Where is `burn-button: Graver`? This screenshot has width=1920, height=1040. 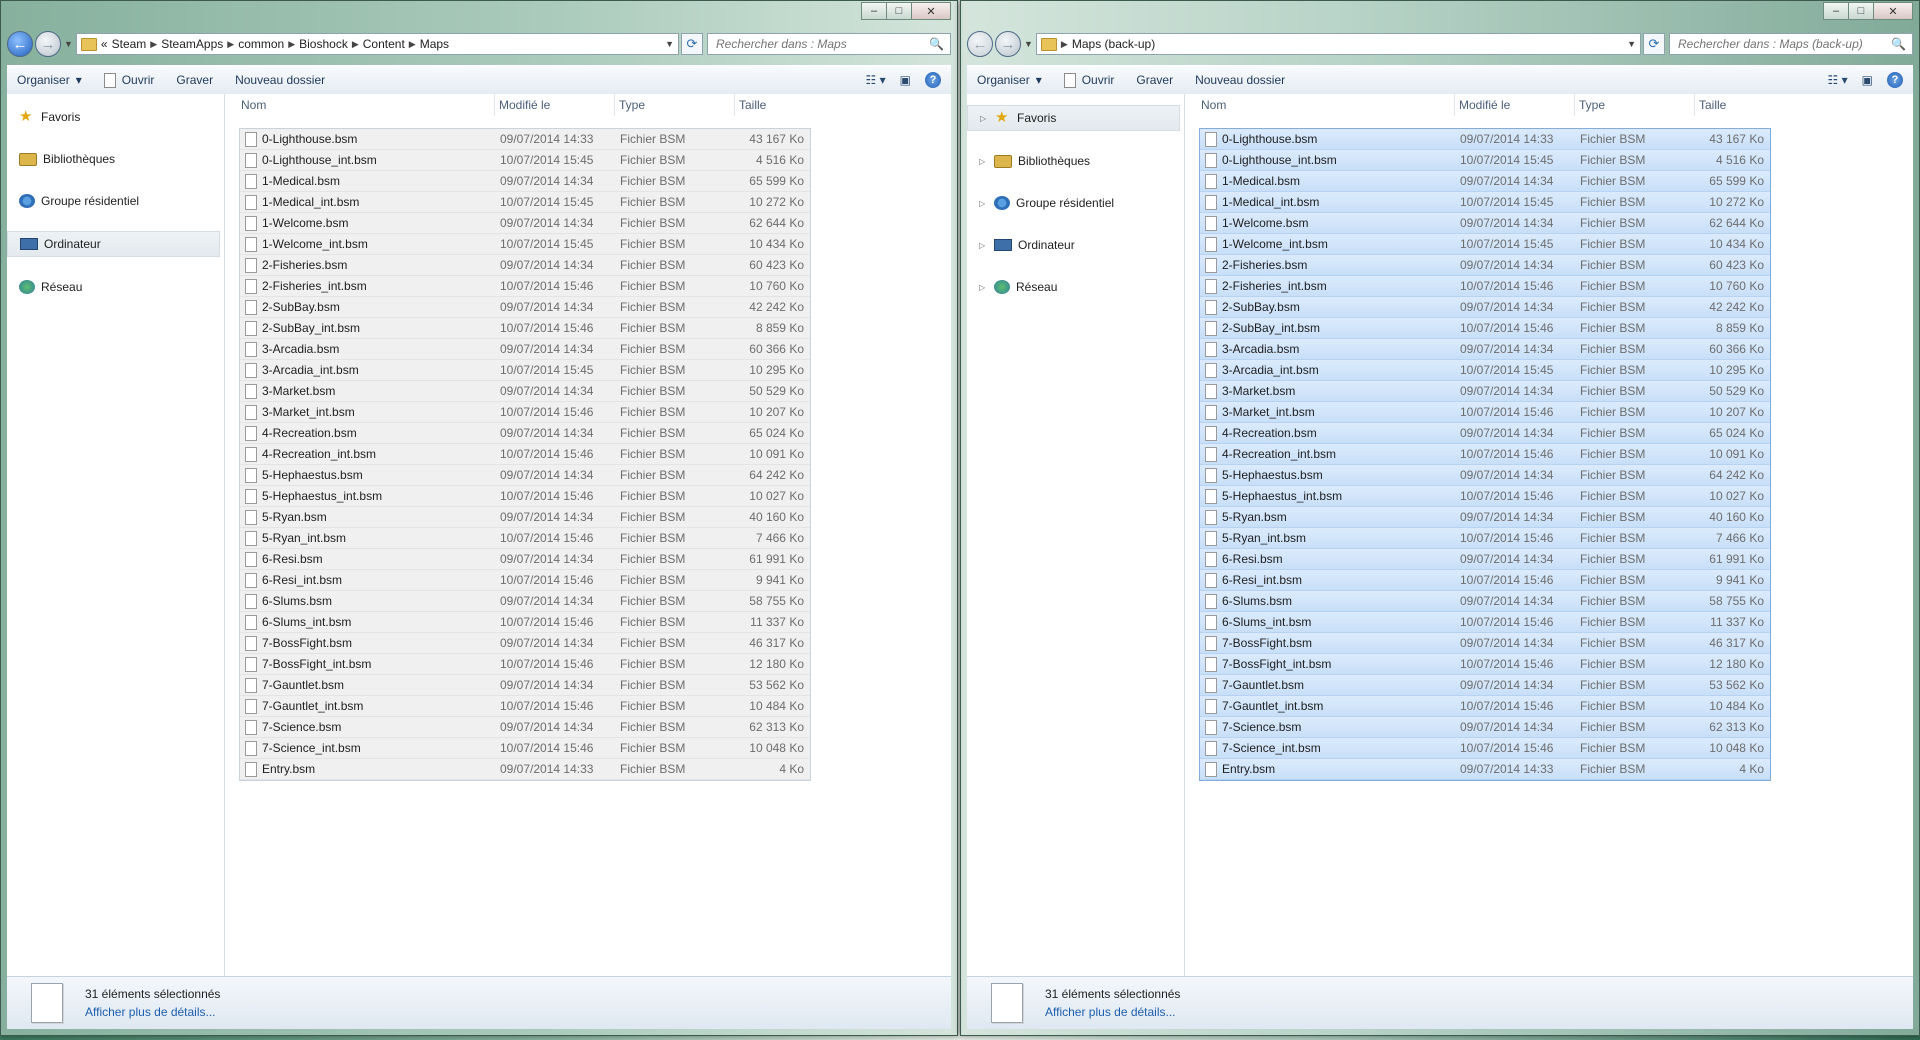 burn-button: Graver is located at coordinates (194, 80).